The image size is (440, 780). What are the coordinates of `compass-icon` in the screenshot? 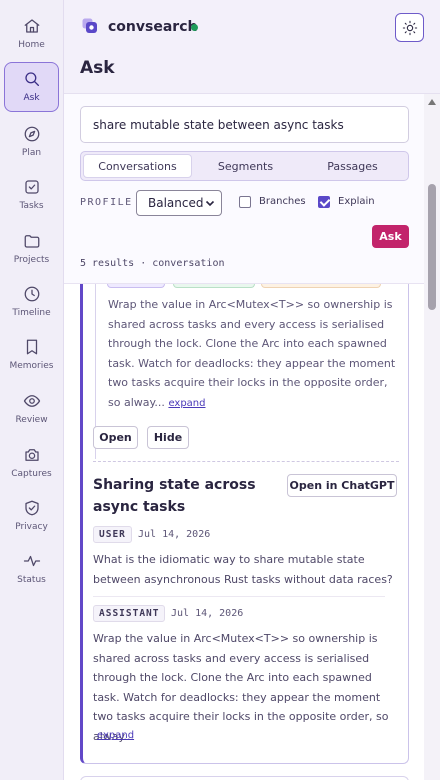 It's located at (31, 134).